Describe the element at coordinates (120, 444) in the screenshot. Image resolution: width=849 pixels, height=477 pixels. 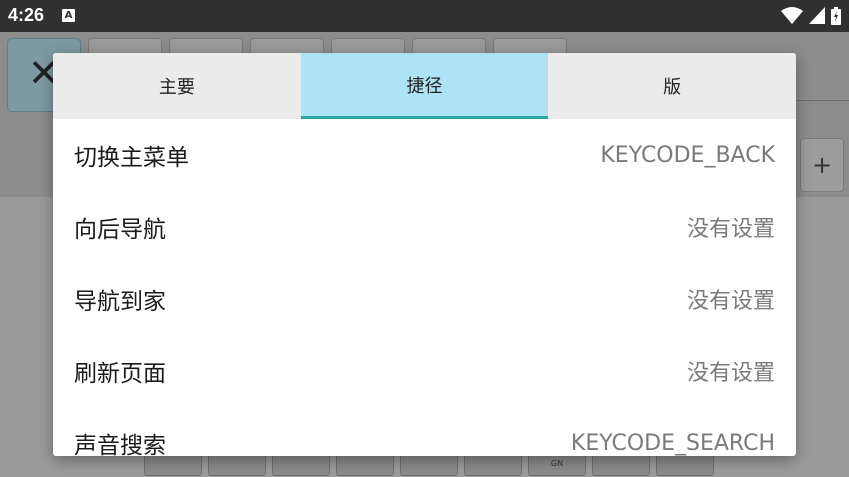
I see `shortcut-label: 声音搜索` at that location.